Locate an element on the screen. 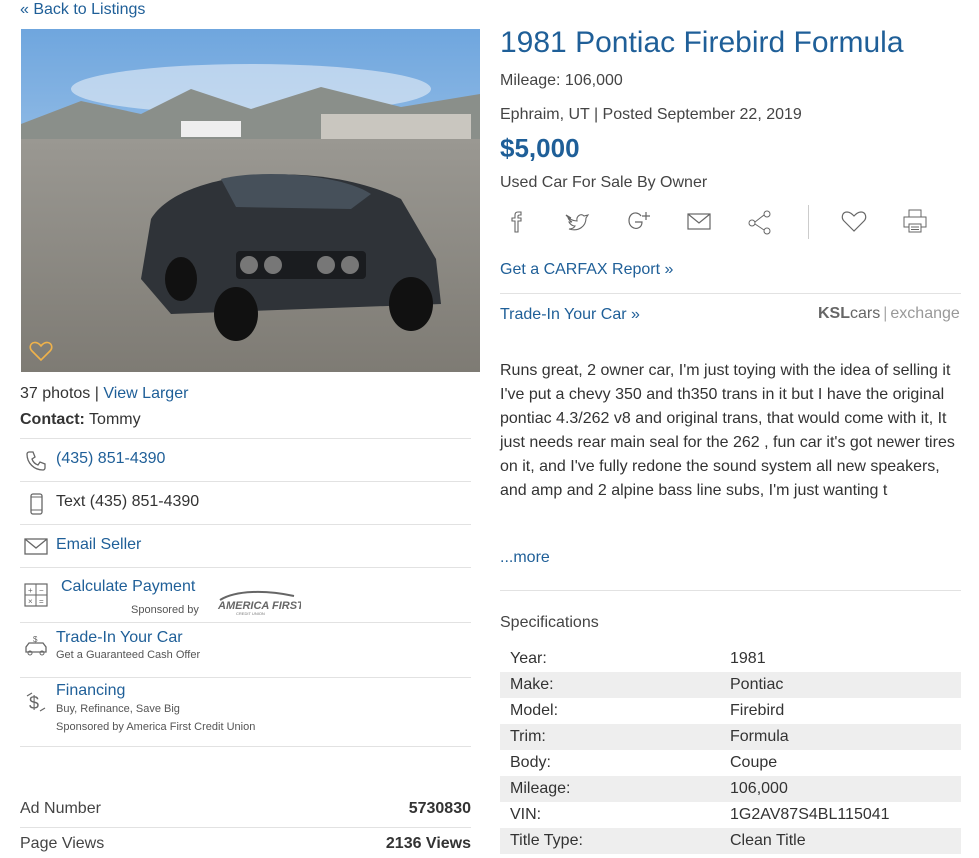  spec-value: 106,000 is located at coordinates (759, 788).